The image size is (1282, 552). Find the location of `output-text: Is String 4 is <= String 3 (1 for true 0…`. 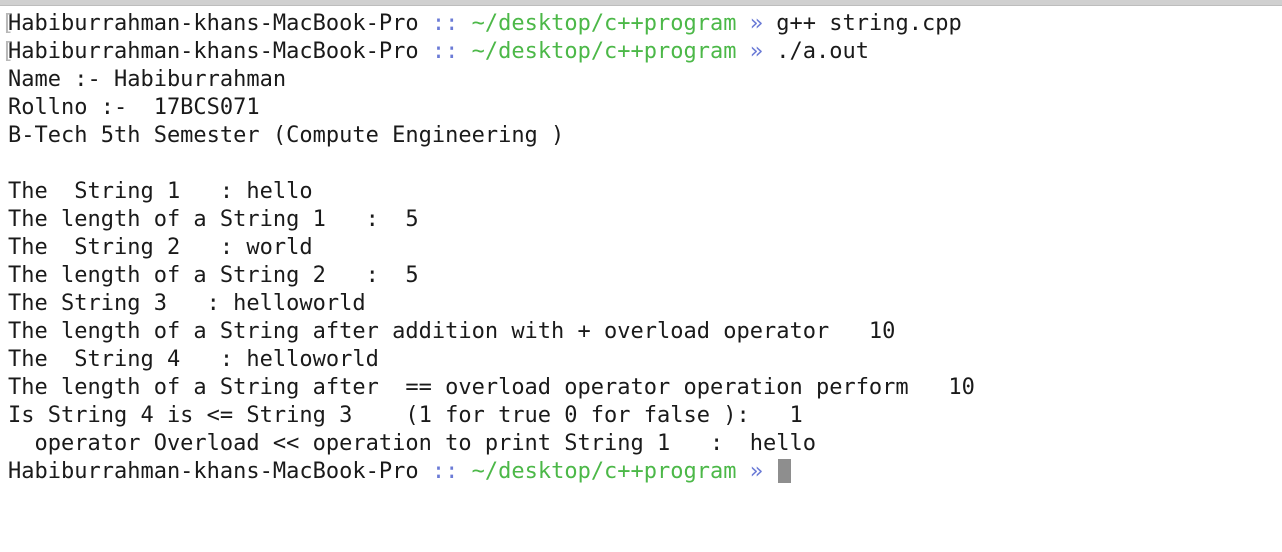

output-text: Is String 4 is <= String 3 (1 for true 0… is located at coordinates (405, 415).